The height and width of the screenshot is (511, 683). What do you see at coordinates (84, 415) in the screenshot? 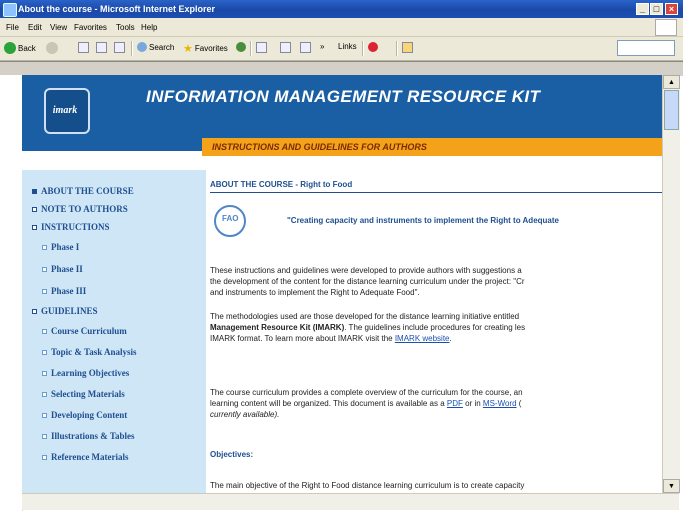
I see `sidebar-item-developing-content: Developing Content` at bounding box center [84, 415].